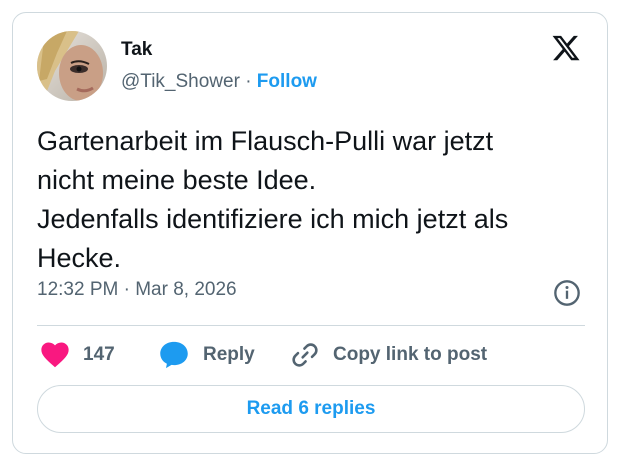  Describe the element at coordinates (174, 355) in the screenshot. I see `speech-bubble-icon` at that location.